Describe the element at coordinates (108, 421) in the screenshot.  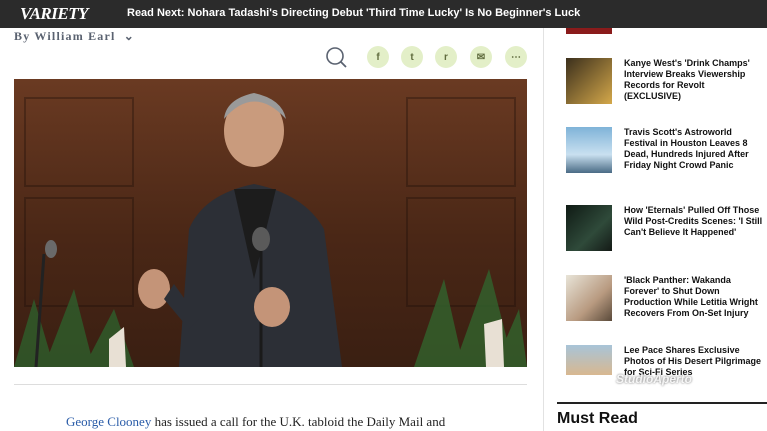
I see `george-clooney-link: George Clooney` at that location.